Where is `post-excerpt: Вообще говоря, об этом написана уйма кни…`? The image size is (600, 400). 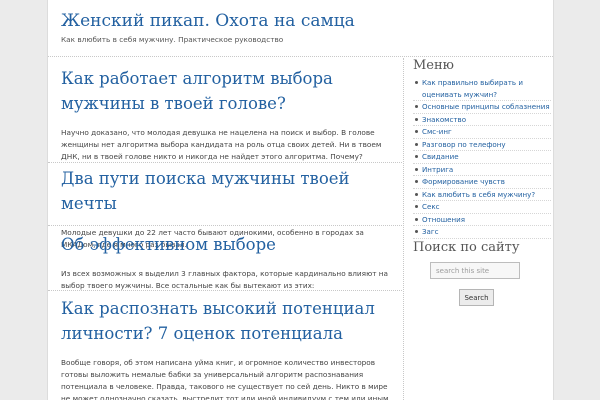 post-excerpt: Вообще говоря, об этом написана уйма кни… is located at coordinates (225, 379).